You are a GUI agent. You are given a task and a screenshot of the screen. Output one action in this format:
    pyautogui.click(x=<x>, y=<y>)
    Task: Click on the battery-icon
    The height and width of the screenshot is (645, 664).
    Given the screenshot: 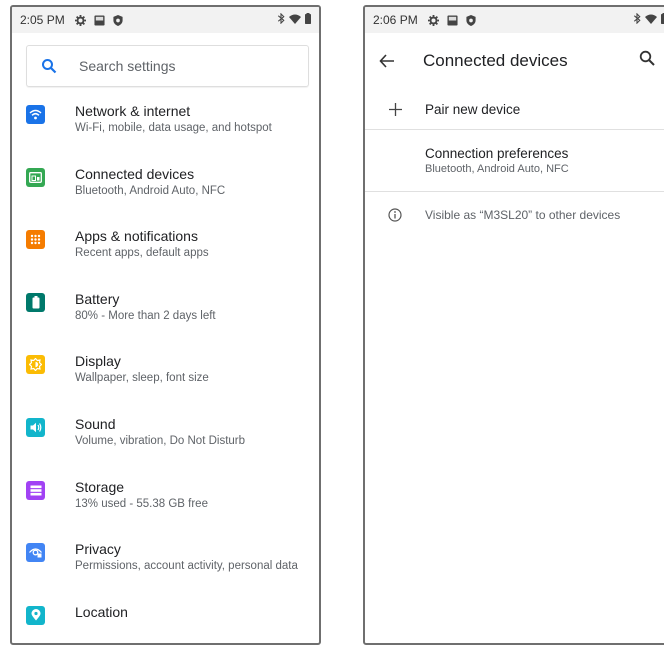 What is the action you would take?
    pyautogui.click(x=35, y=302)
    